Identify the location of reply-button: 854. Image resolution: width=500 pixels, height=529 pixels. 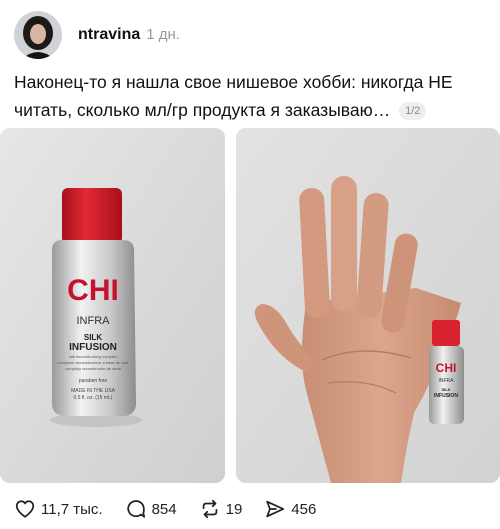
(151, 509).